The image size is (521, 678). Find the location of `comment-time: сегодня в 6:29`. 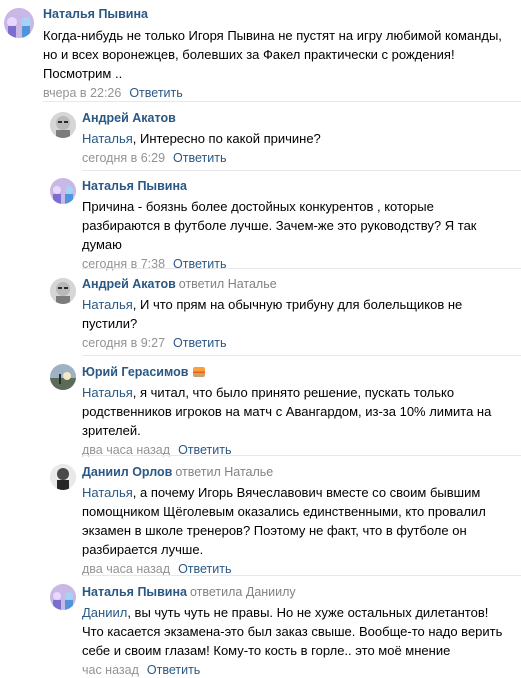

comment-time: сегодня в 6:29 is located at coordinates (123, 158).